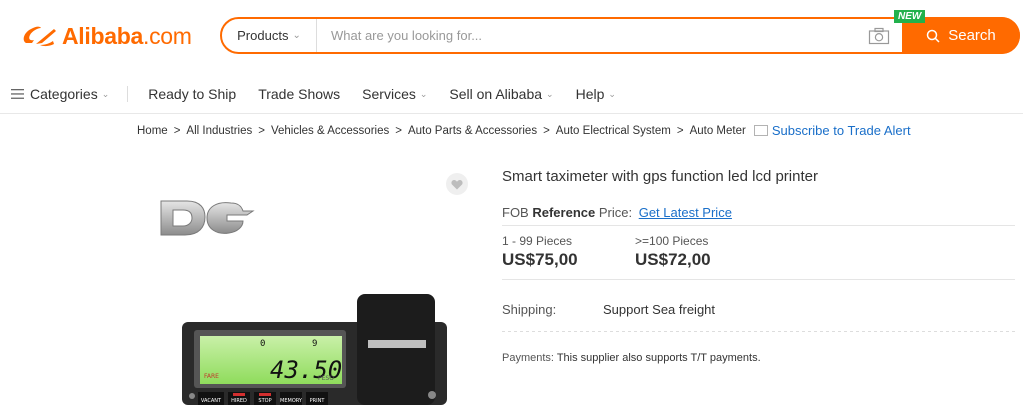  I want to click on breadcrumb-item: Auto Meter, so click(718, 131).